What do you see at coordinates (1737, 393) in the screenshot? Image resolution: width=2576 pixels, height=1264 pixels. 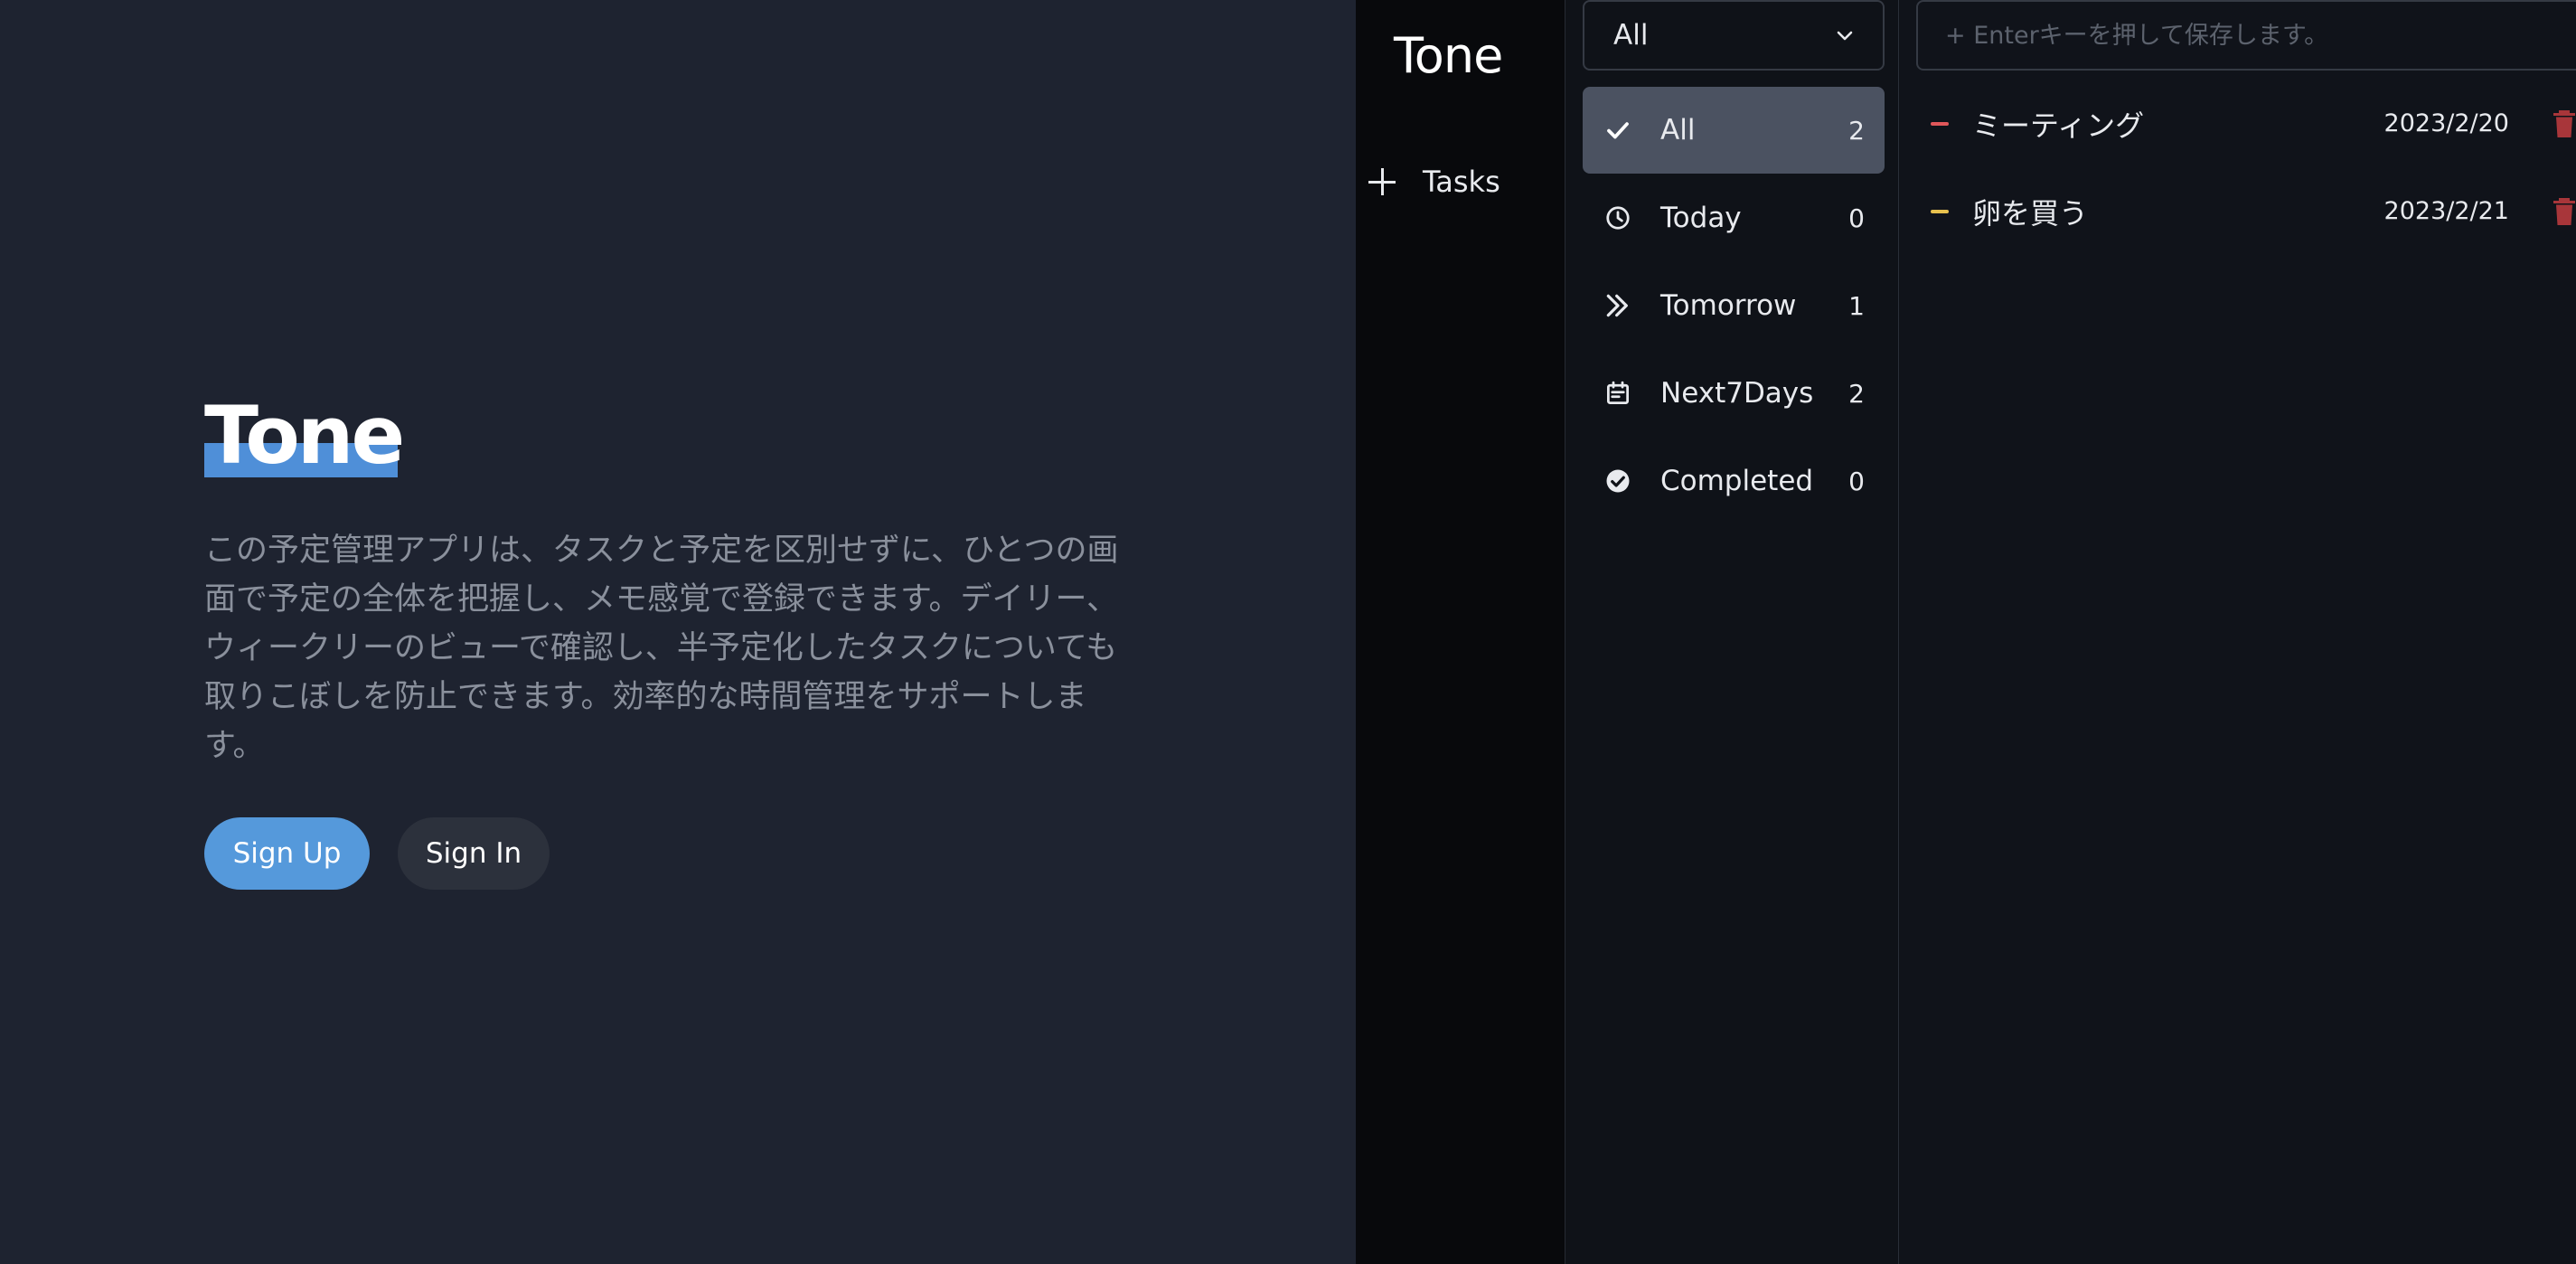 I see `filter-label: Next7Days` at bounding box center [1737, 393].